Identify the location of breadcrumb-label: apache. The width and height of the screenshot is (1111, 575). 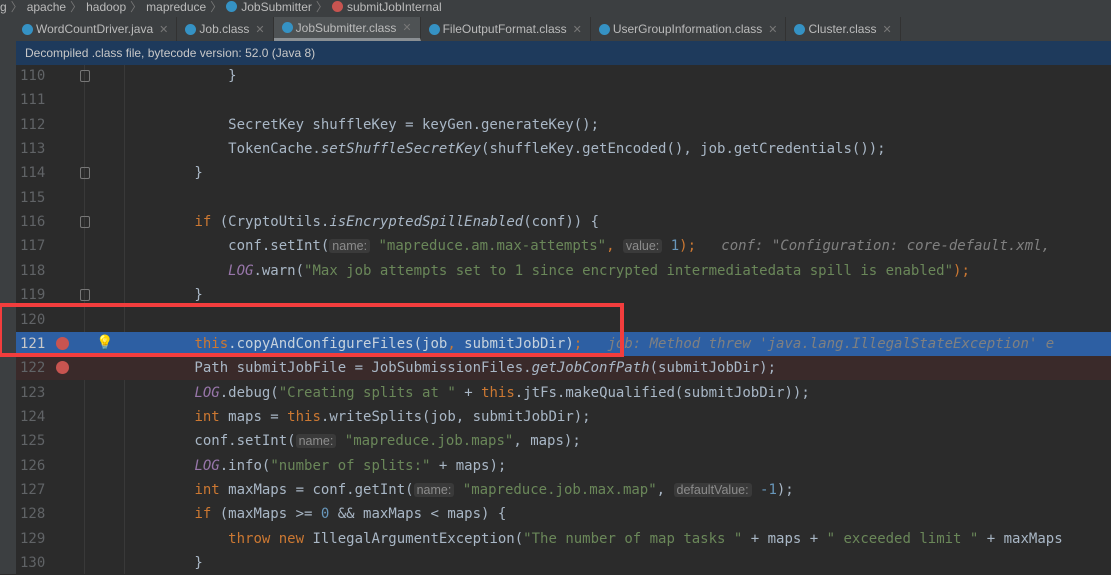
(46, 7).